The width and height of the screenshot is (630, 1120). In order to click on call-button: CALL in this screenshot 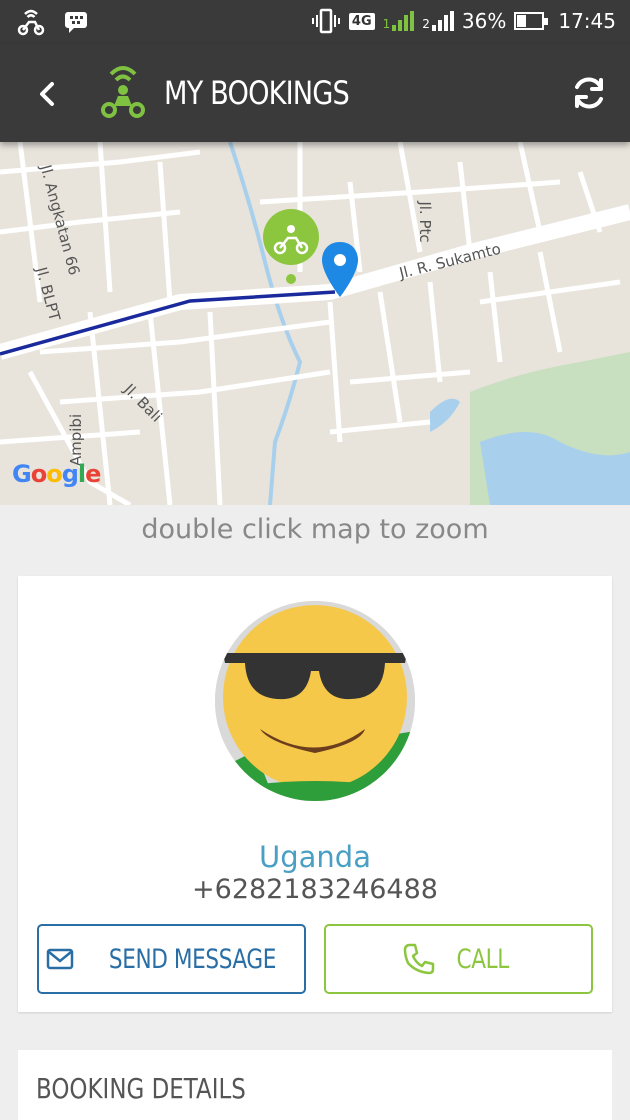, I will do `click(458, 959)`.